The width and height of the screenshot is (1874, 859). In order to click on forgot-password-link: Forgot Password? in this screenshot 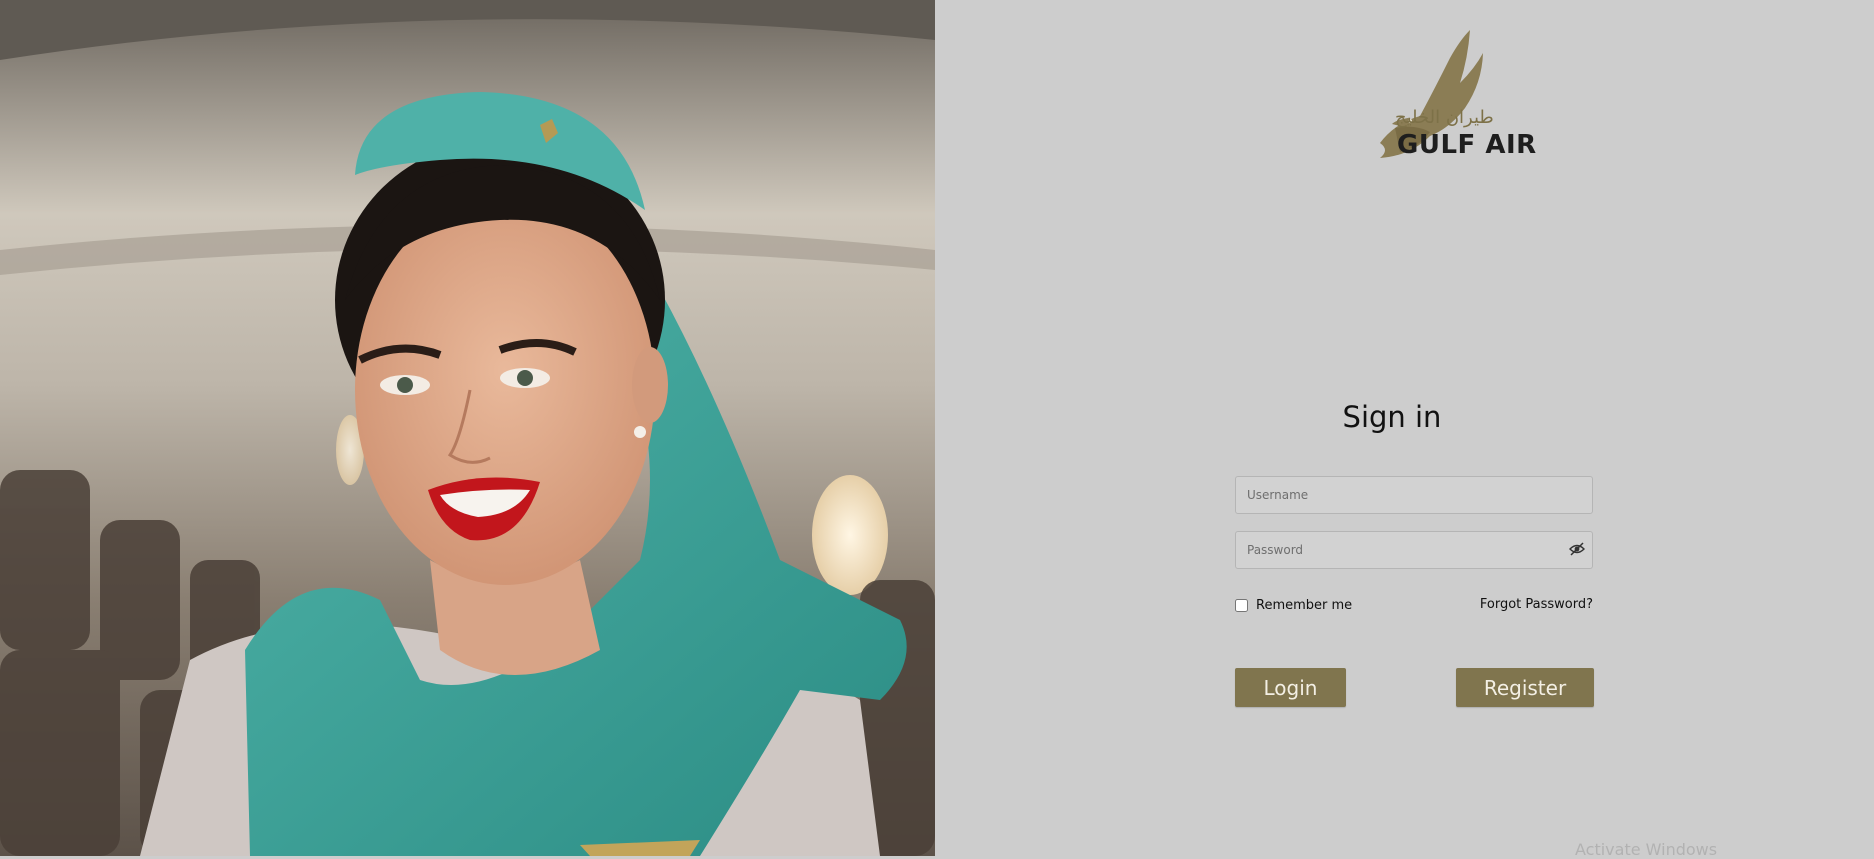, I will do `click(1499, 604)`.